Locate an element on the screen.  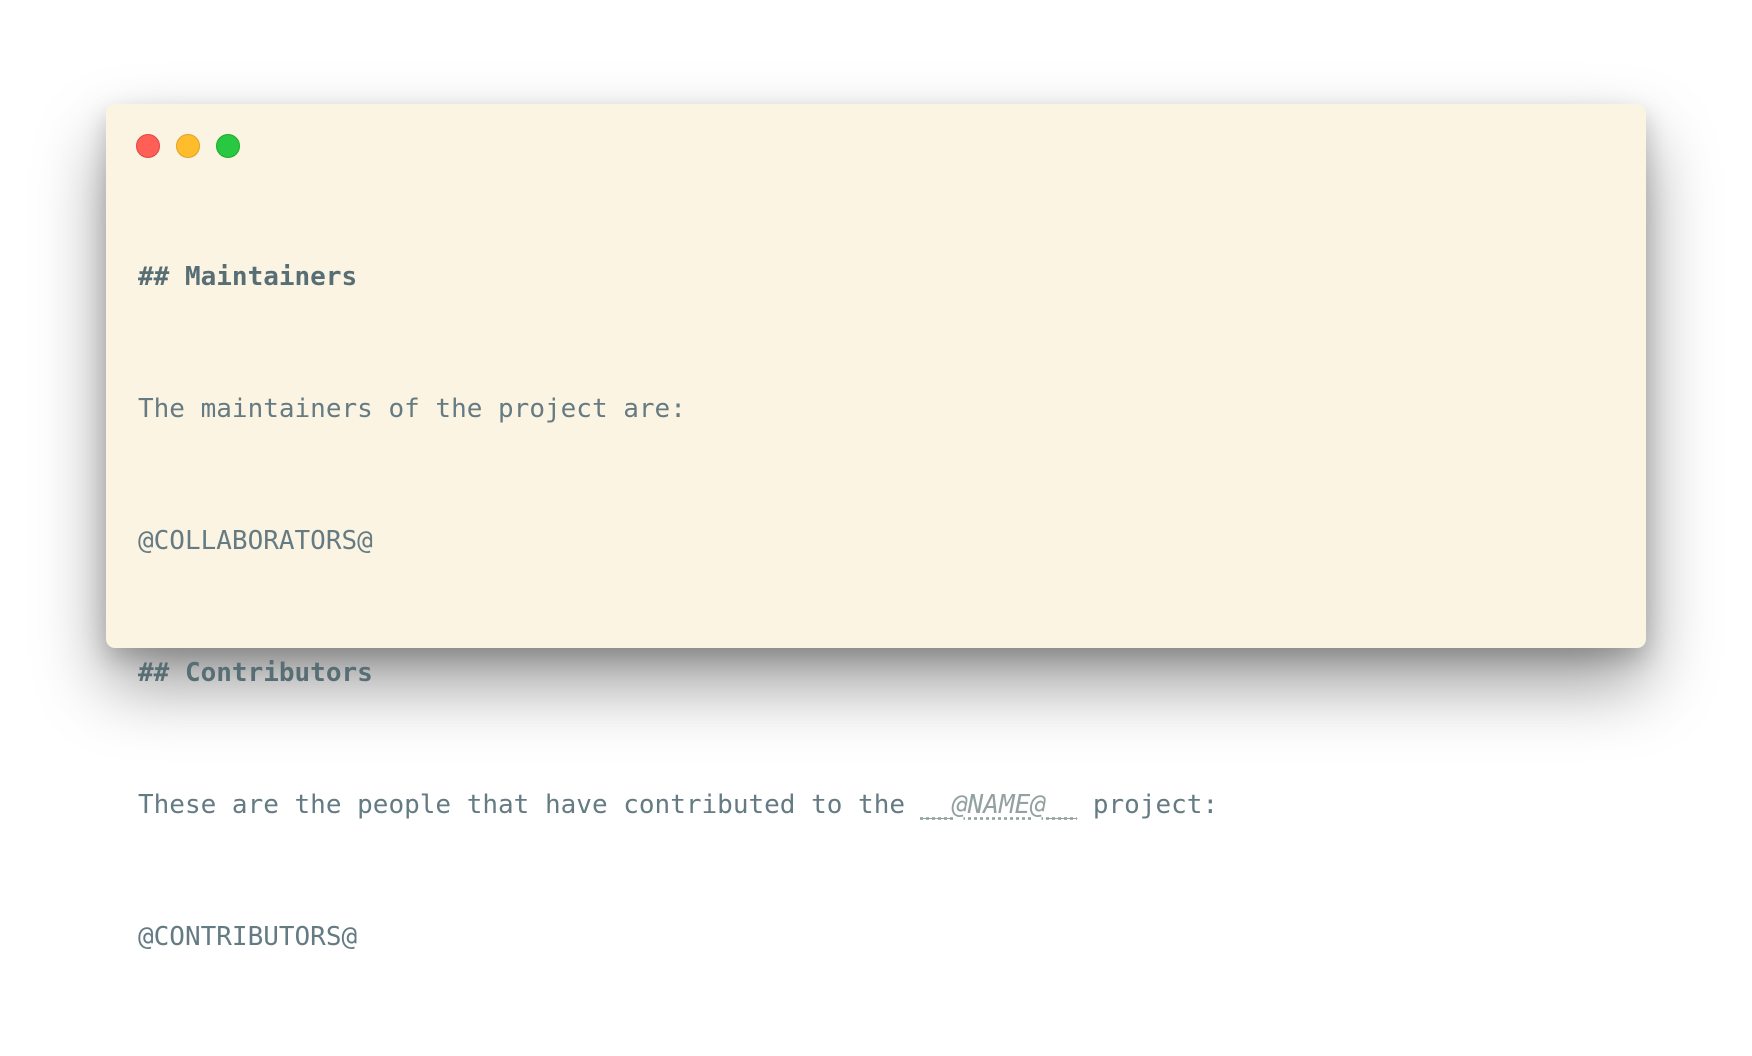
window-controls is located at coordinates (188, 146).